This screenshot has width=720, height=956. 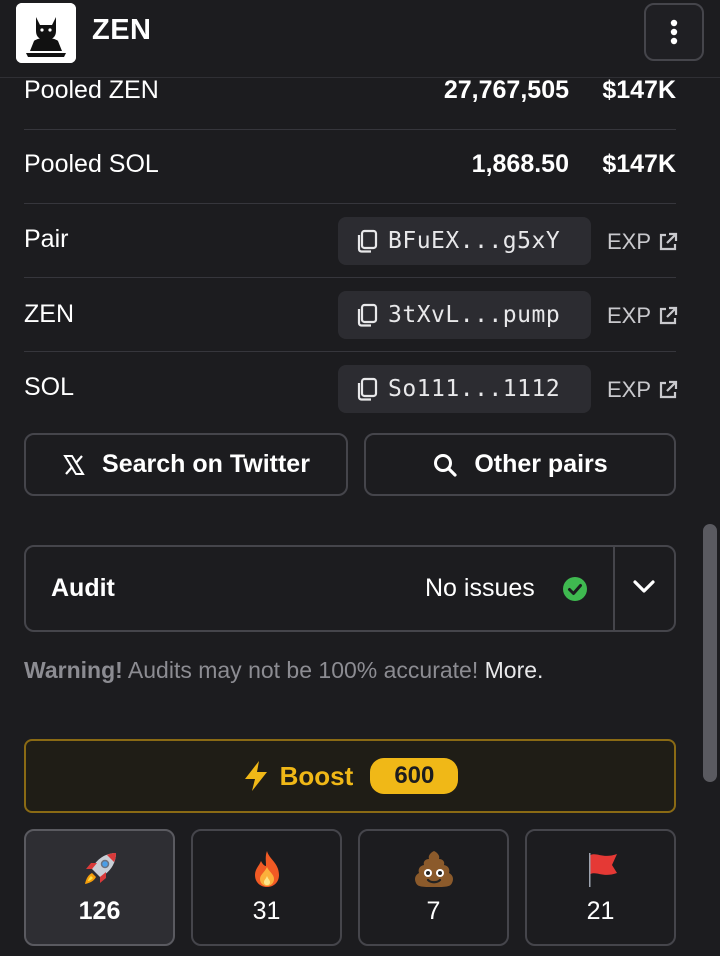 What do you see at coordinates (316, 775) in the screenshot?
I see `boost-label: Boost` at bounding box center [316, 775].